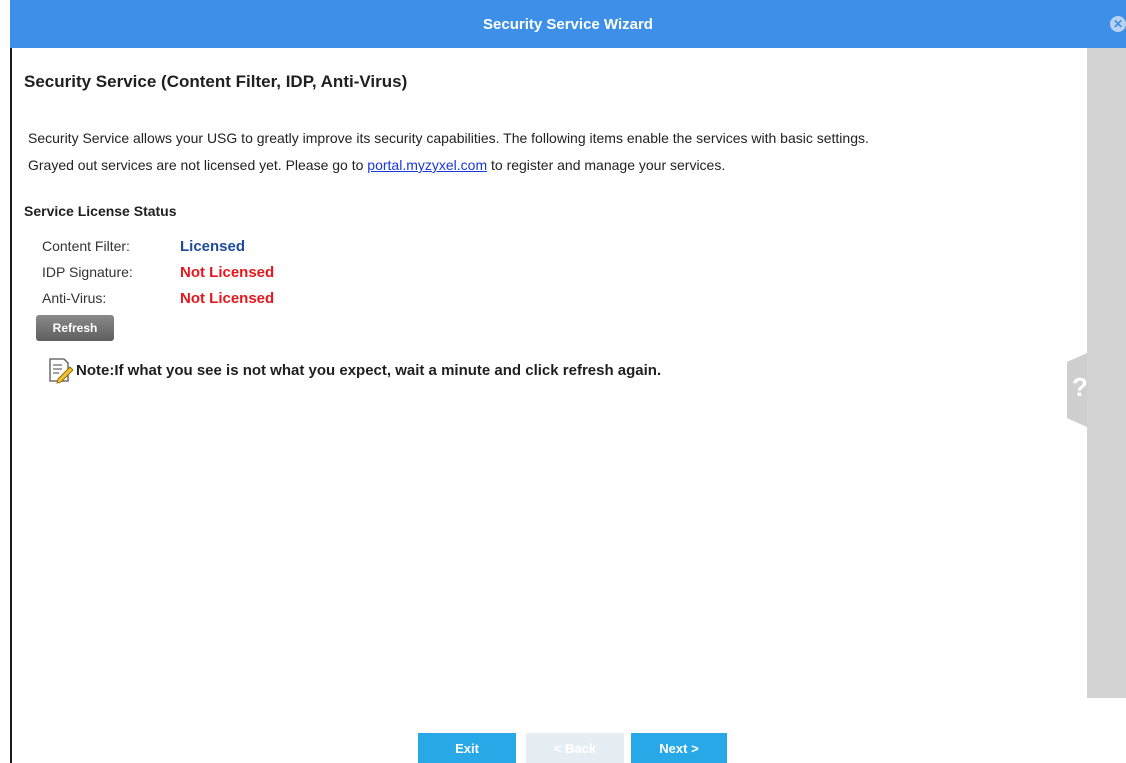  What do you see at coordinates (1106, 373) in the screenshot?
I see `help-side-panel` at bounding box center [1106, 373].